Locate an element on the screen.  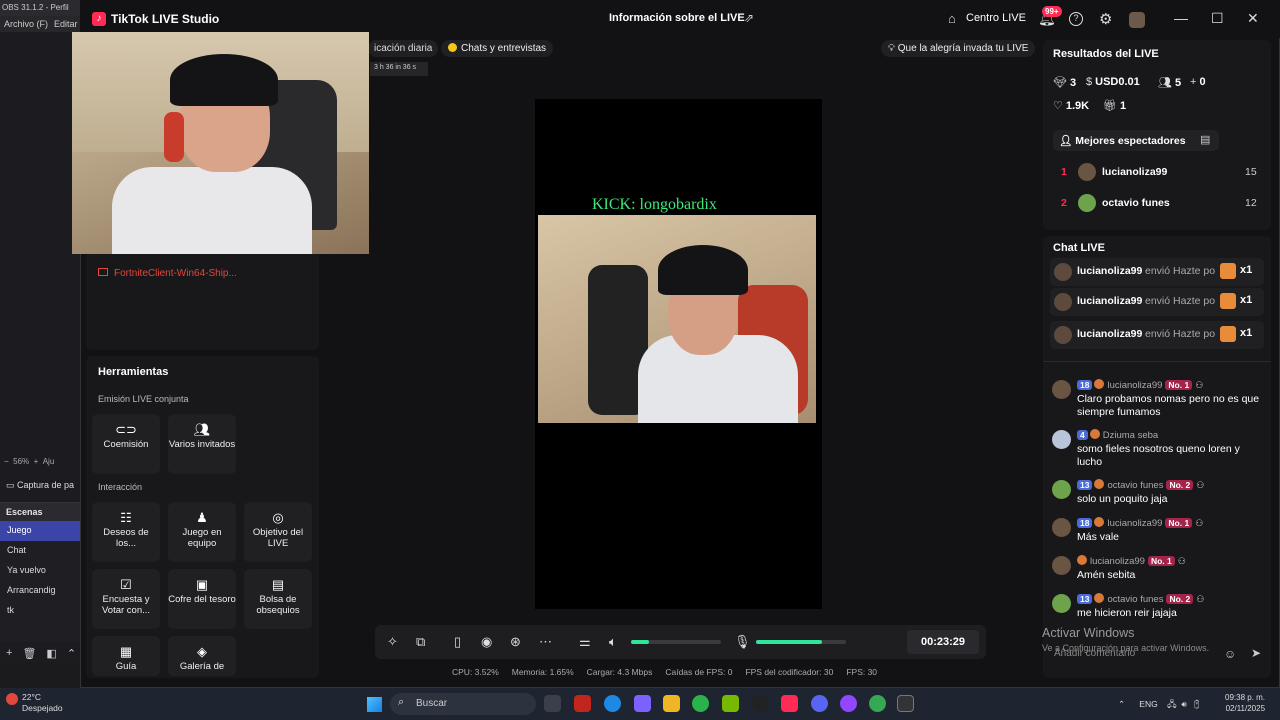
tool-bolsa: ▤ Bolsa de obsequios is located at coordinates (278, 599).